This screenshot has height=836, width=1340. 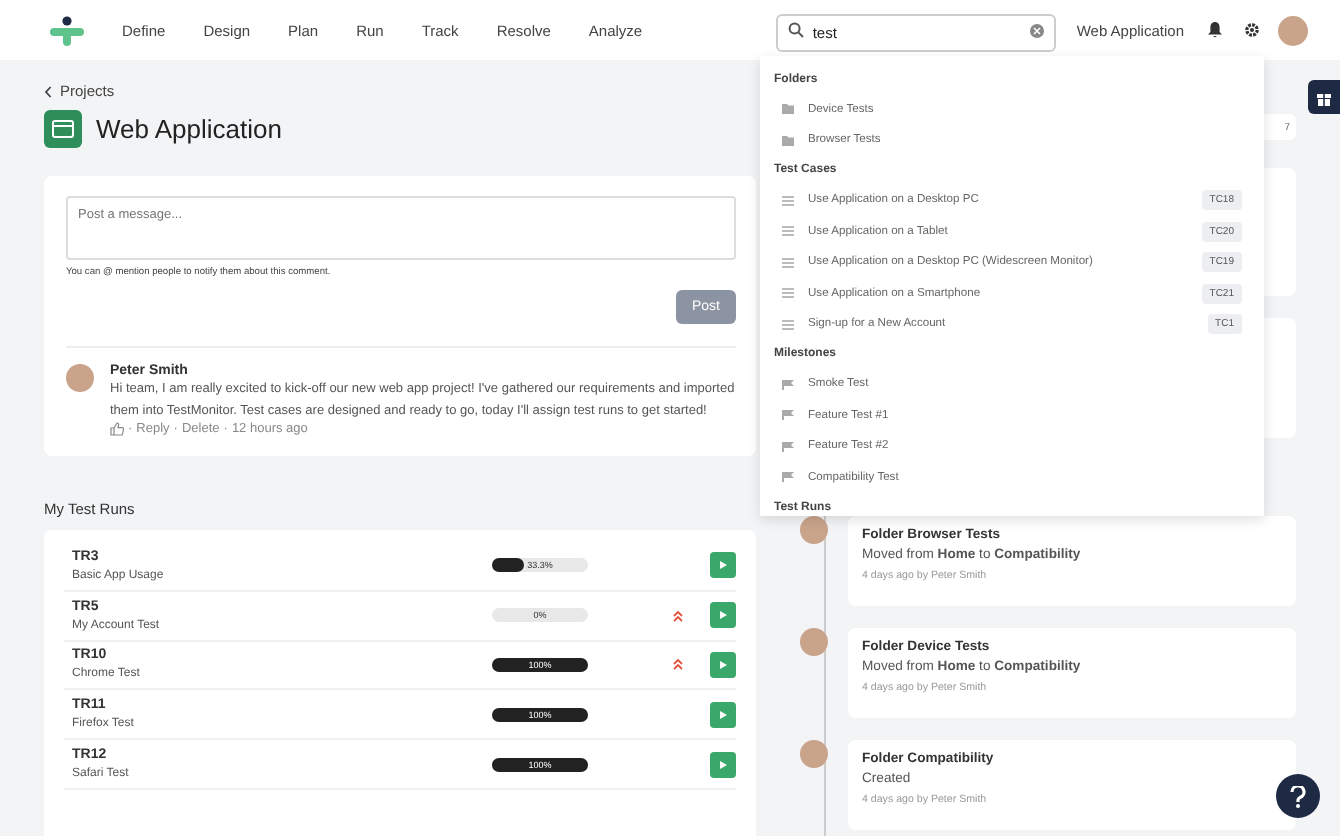 What do you see at coordinates (67, 30) in the screenshot?
I see `logo-icon` at bounding box center [67, 30].